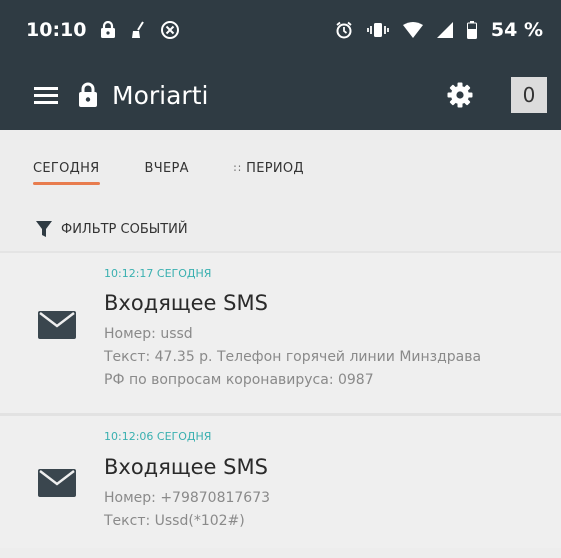  Describe the element at coordinates (44, 229) in the screenshot. I see `filter-icon` at that location.